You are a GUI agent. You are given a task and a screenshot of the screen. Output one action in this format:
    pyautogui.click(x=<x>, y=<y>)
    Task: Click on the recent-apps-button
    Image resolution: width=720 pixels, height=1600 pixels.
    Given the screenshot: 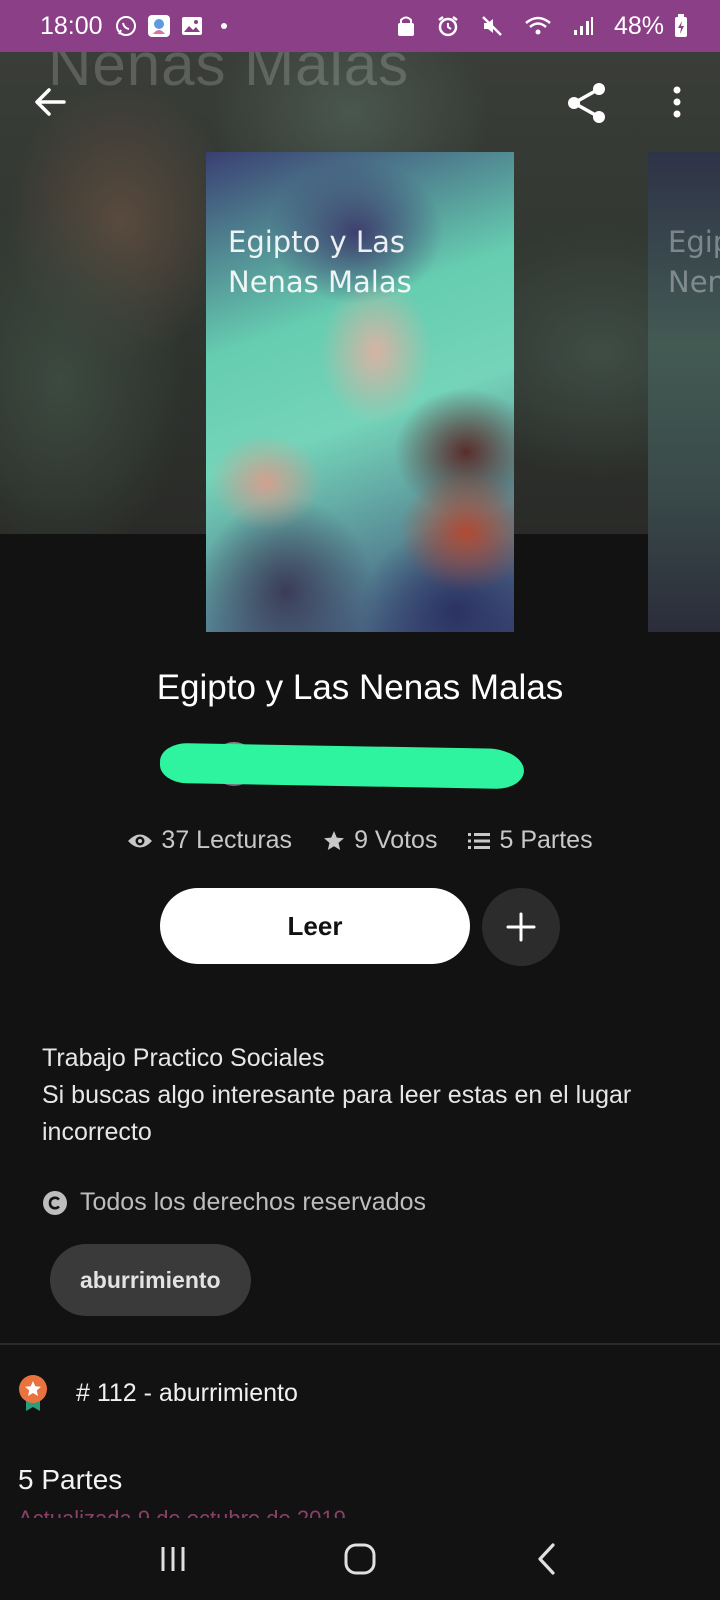 What is the action you would take?
    pyautogui.click(x=173, y=1559)
    